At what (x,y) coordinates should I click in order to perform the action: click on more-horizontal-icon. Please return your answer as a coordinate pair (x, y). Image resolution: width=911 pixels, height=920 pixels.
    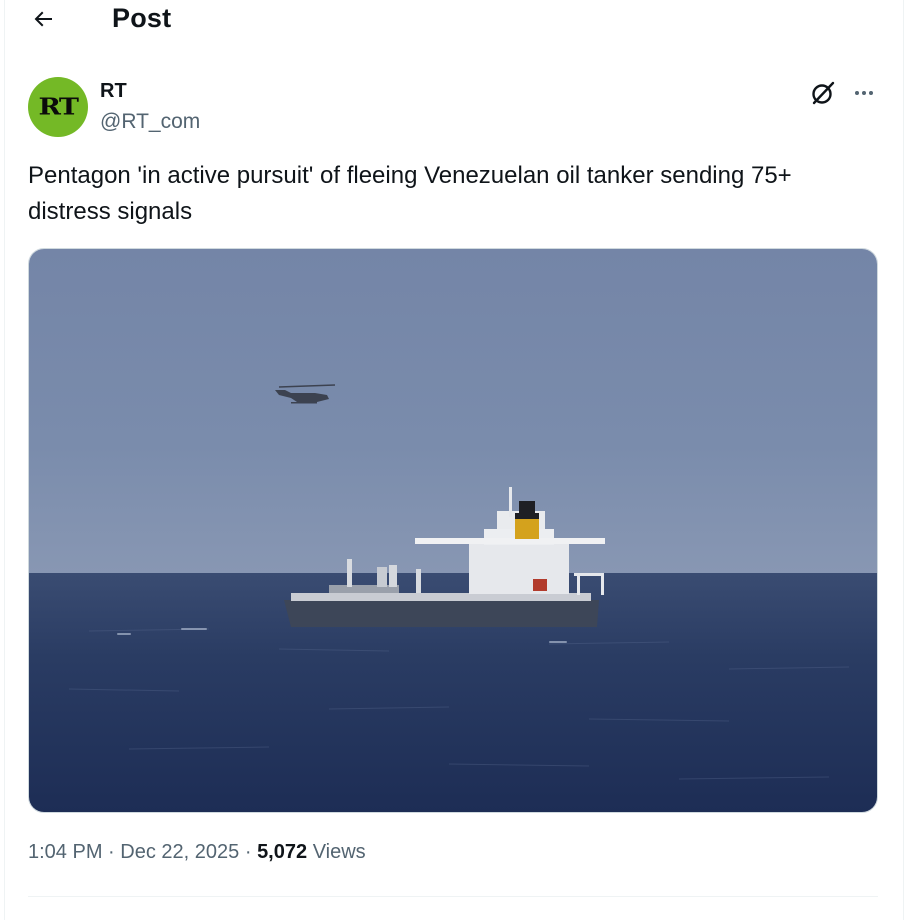
    Looking at the image, I should click on (864, 93).